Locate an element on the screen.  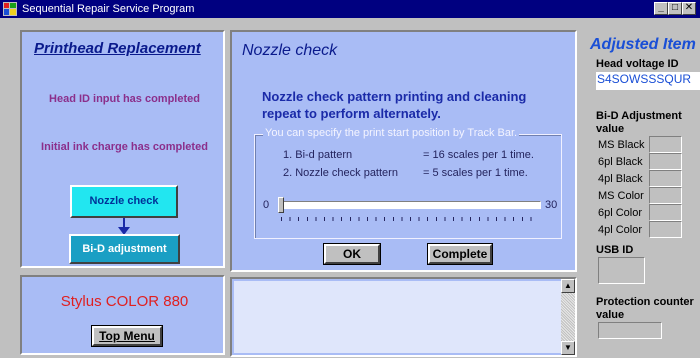
status-message-ink-charge: Initial ink charge has completed is located at coordinates (124, 147).